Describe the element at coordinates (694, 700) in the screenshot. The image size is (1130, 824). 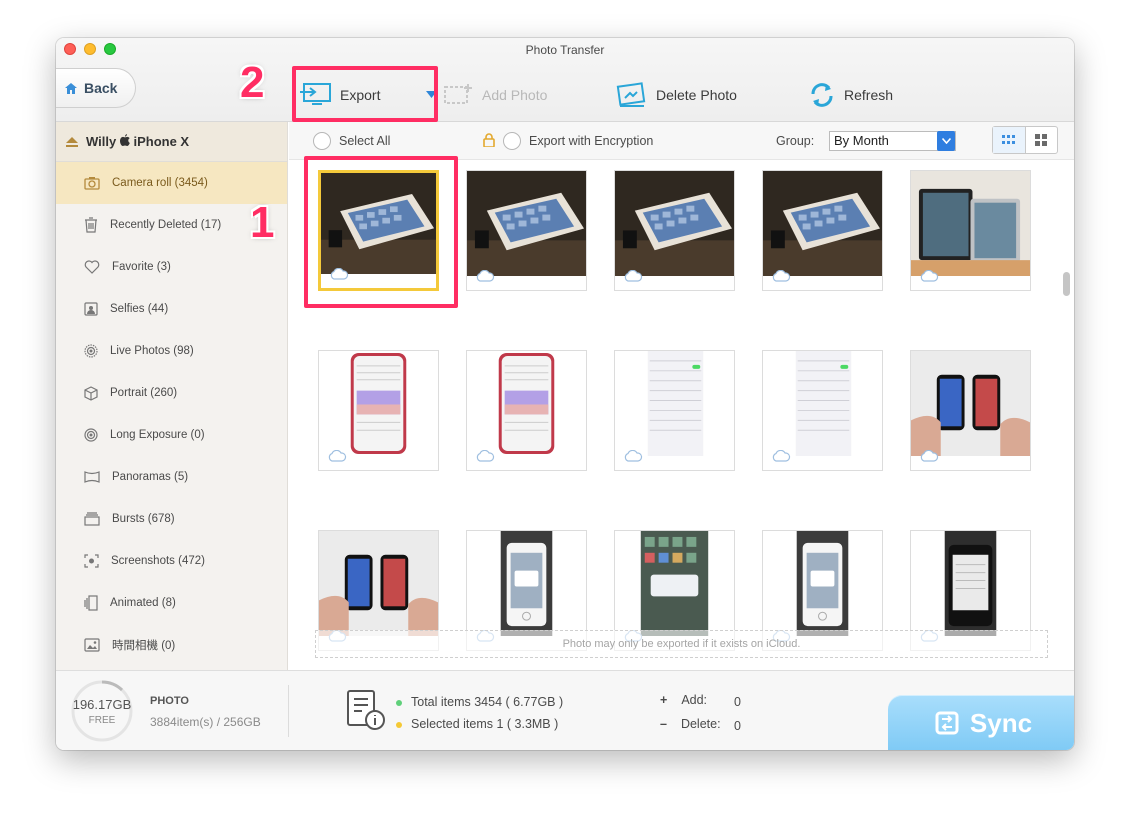
I see `add-label: Add:` at that location.